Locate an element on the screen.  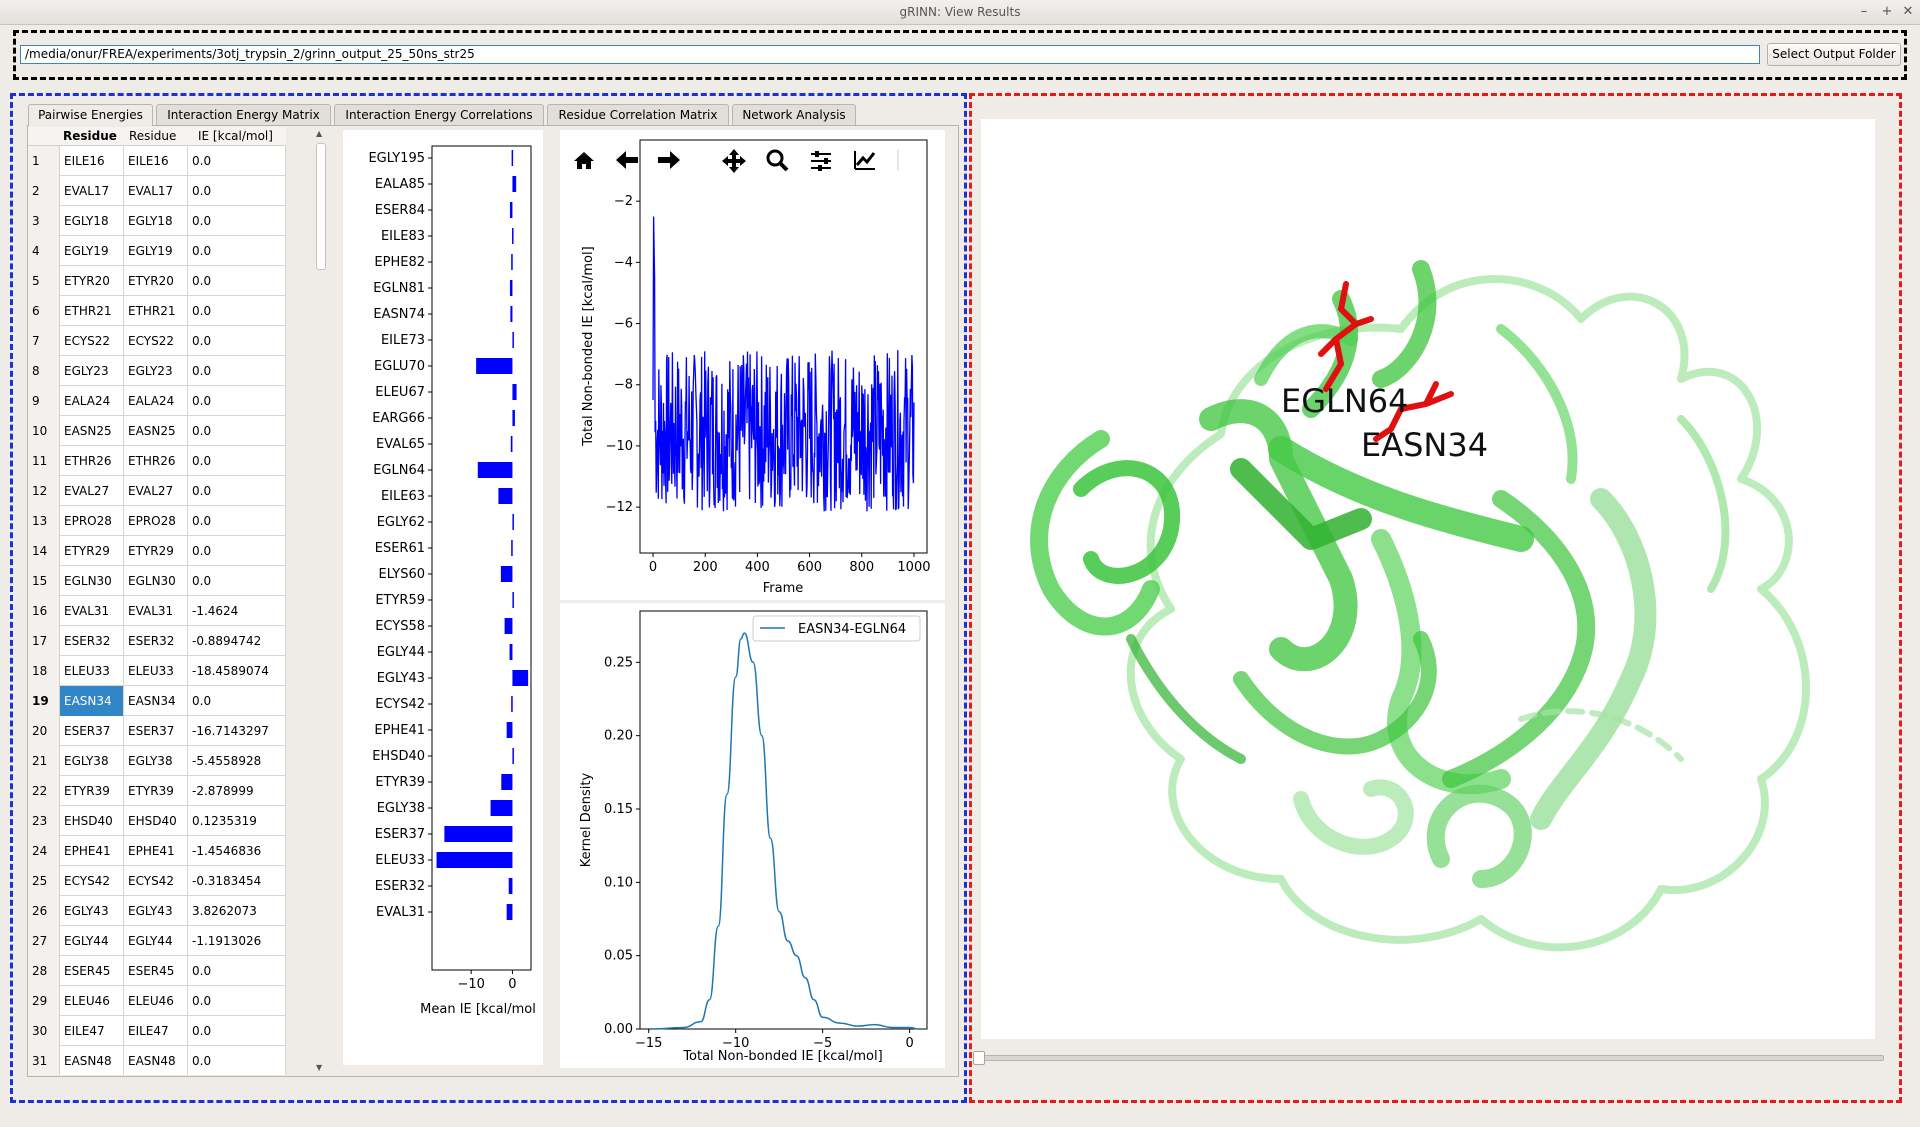
residue-1-cell: EPRO28 is located at coordinates (92, 521).